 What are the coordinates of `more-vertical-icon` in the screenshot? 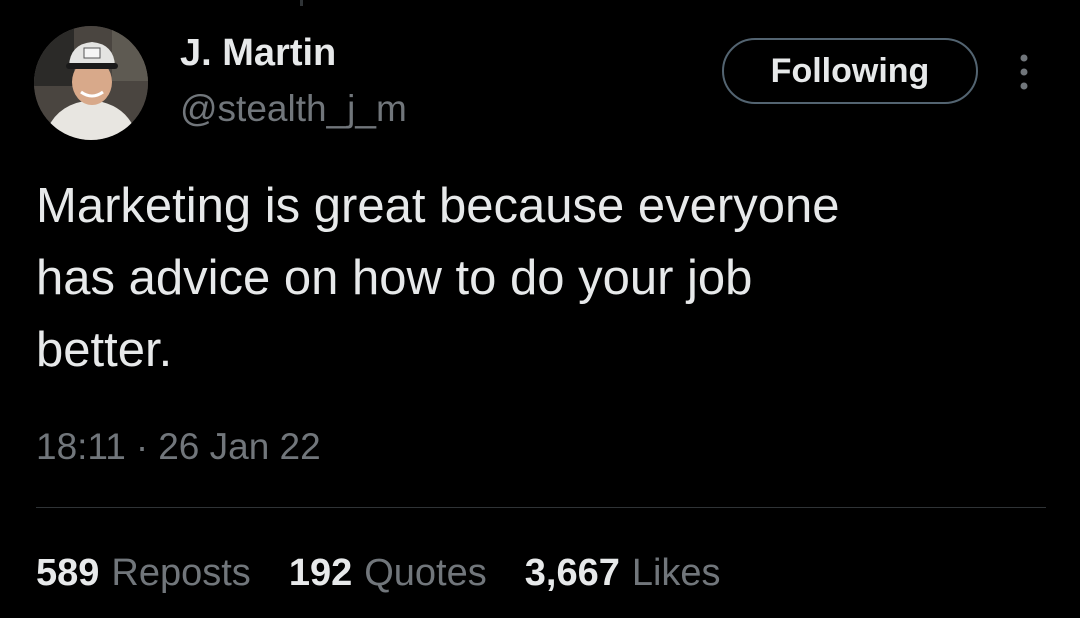 It's located at (1024, 72).